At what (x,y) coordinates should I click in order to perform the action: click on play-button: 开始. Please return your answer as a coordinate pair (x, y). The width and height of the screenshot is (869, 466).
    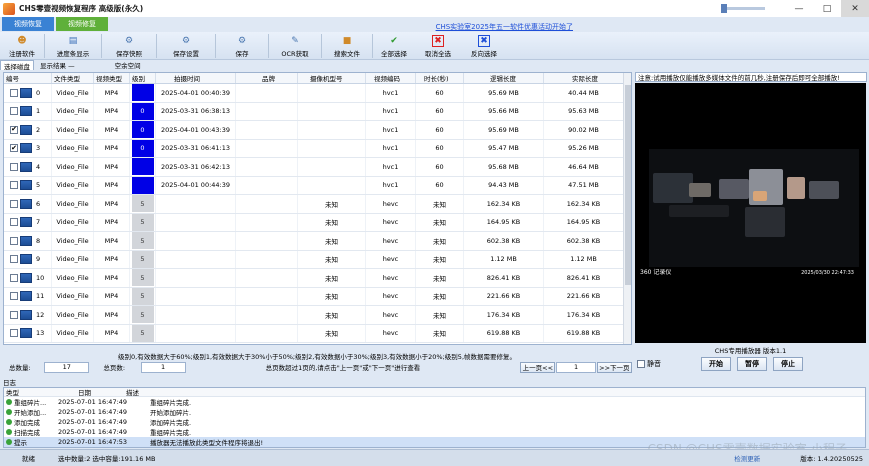
    Looking at the image, I should click on (716, 364).